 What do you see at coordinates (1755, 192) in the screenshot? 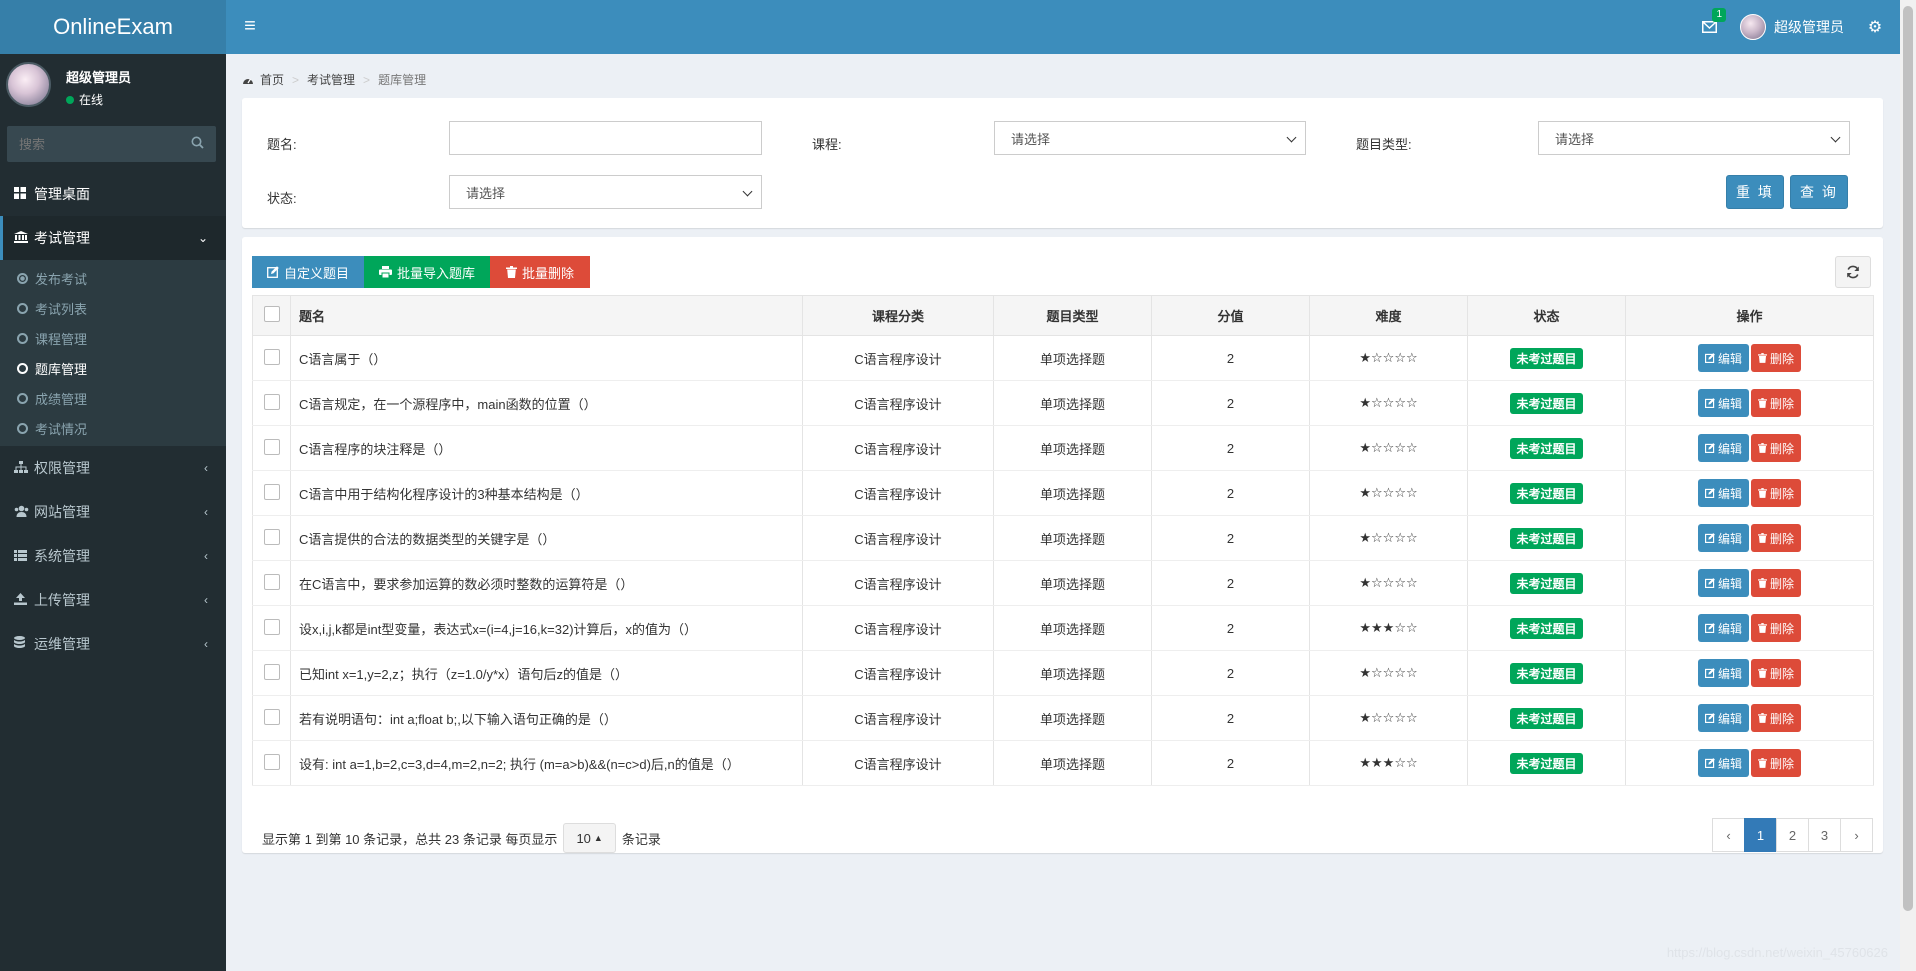
I see `reset-button: 重 填` at bounding box center [1755, 192].